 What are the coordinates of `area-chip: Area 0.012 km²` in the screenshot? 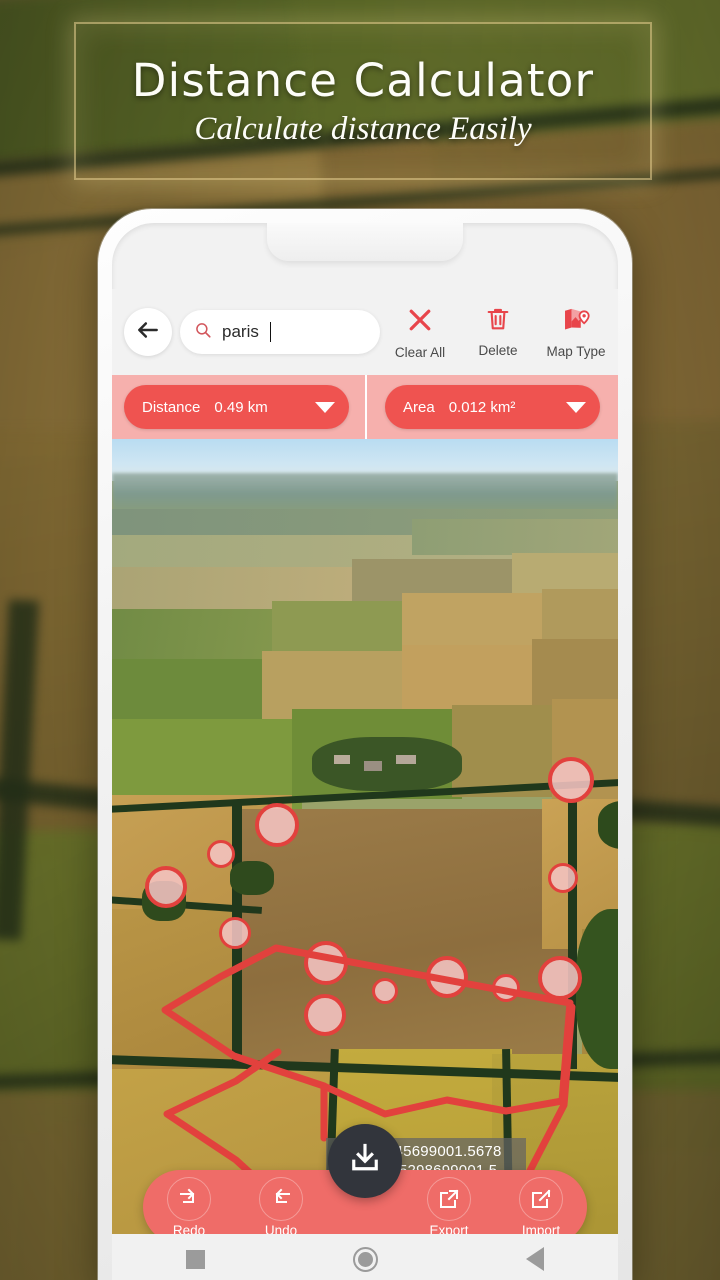 It's located at (492, 407).